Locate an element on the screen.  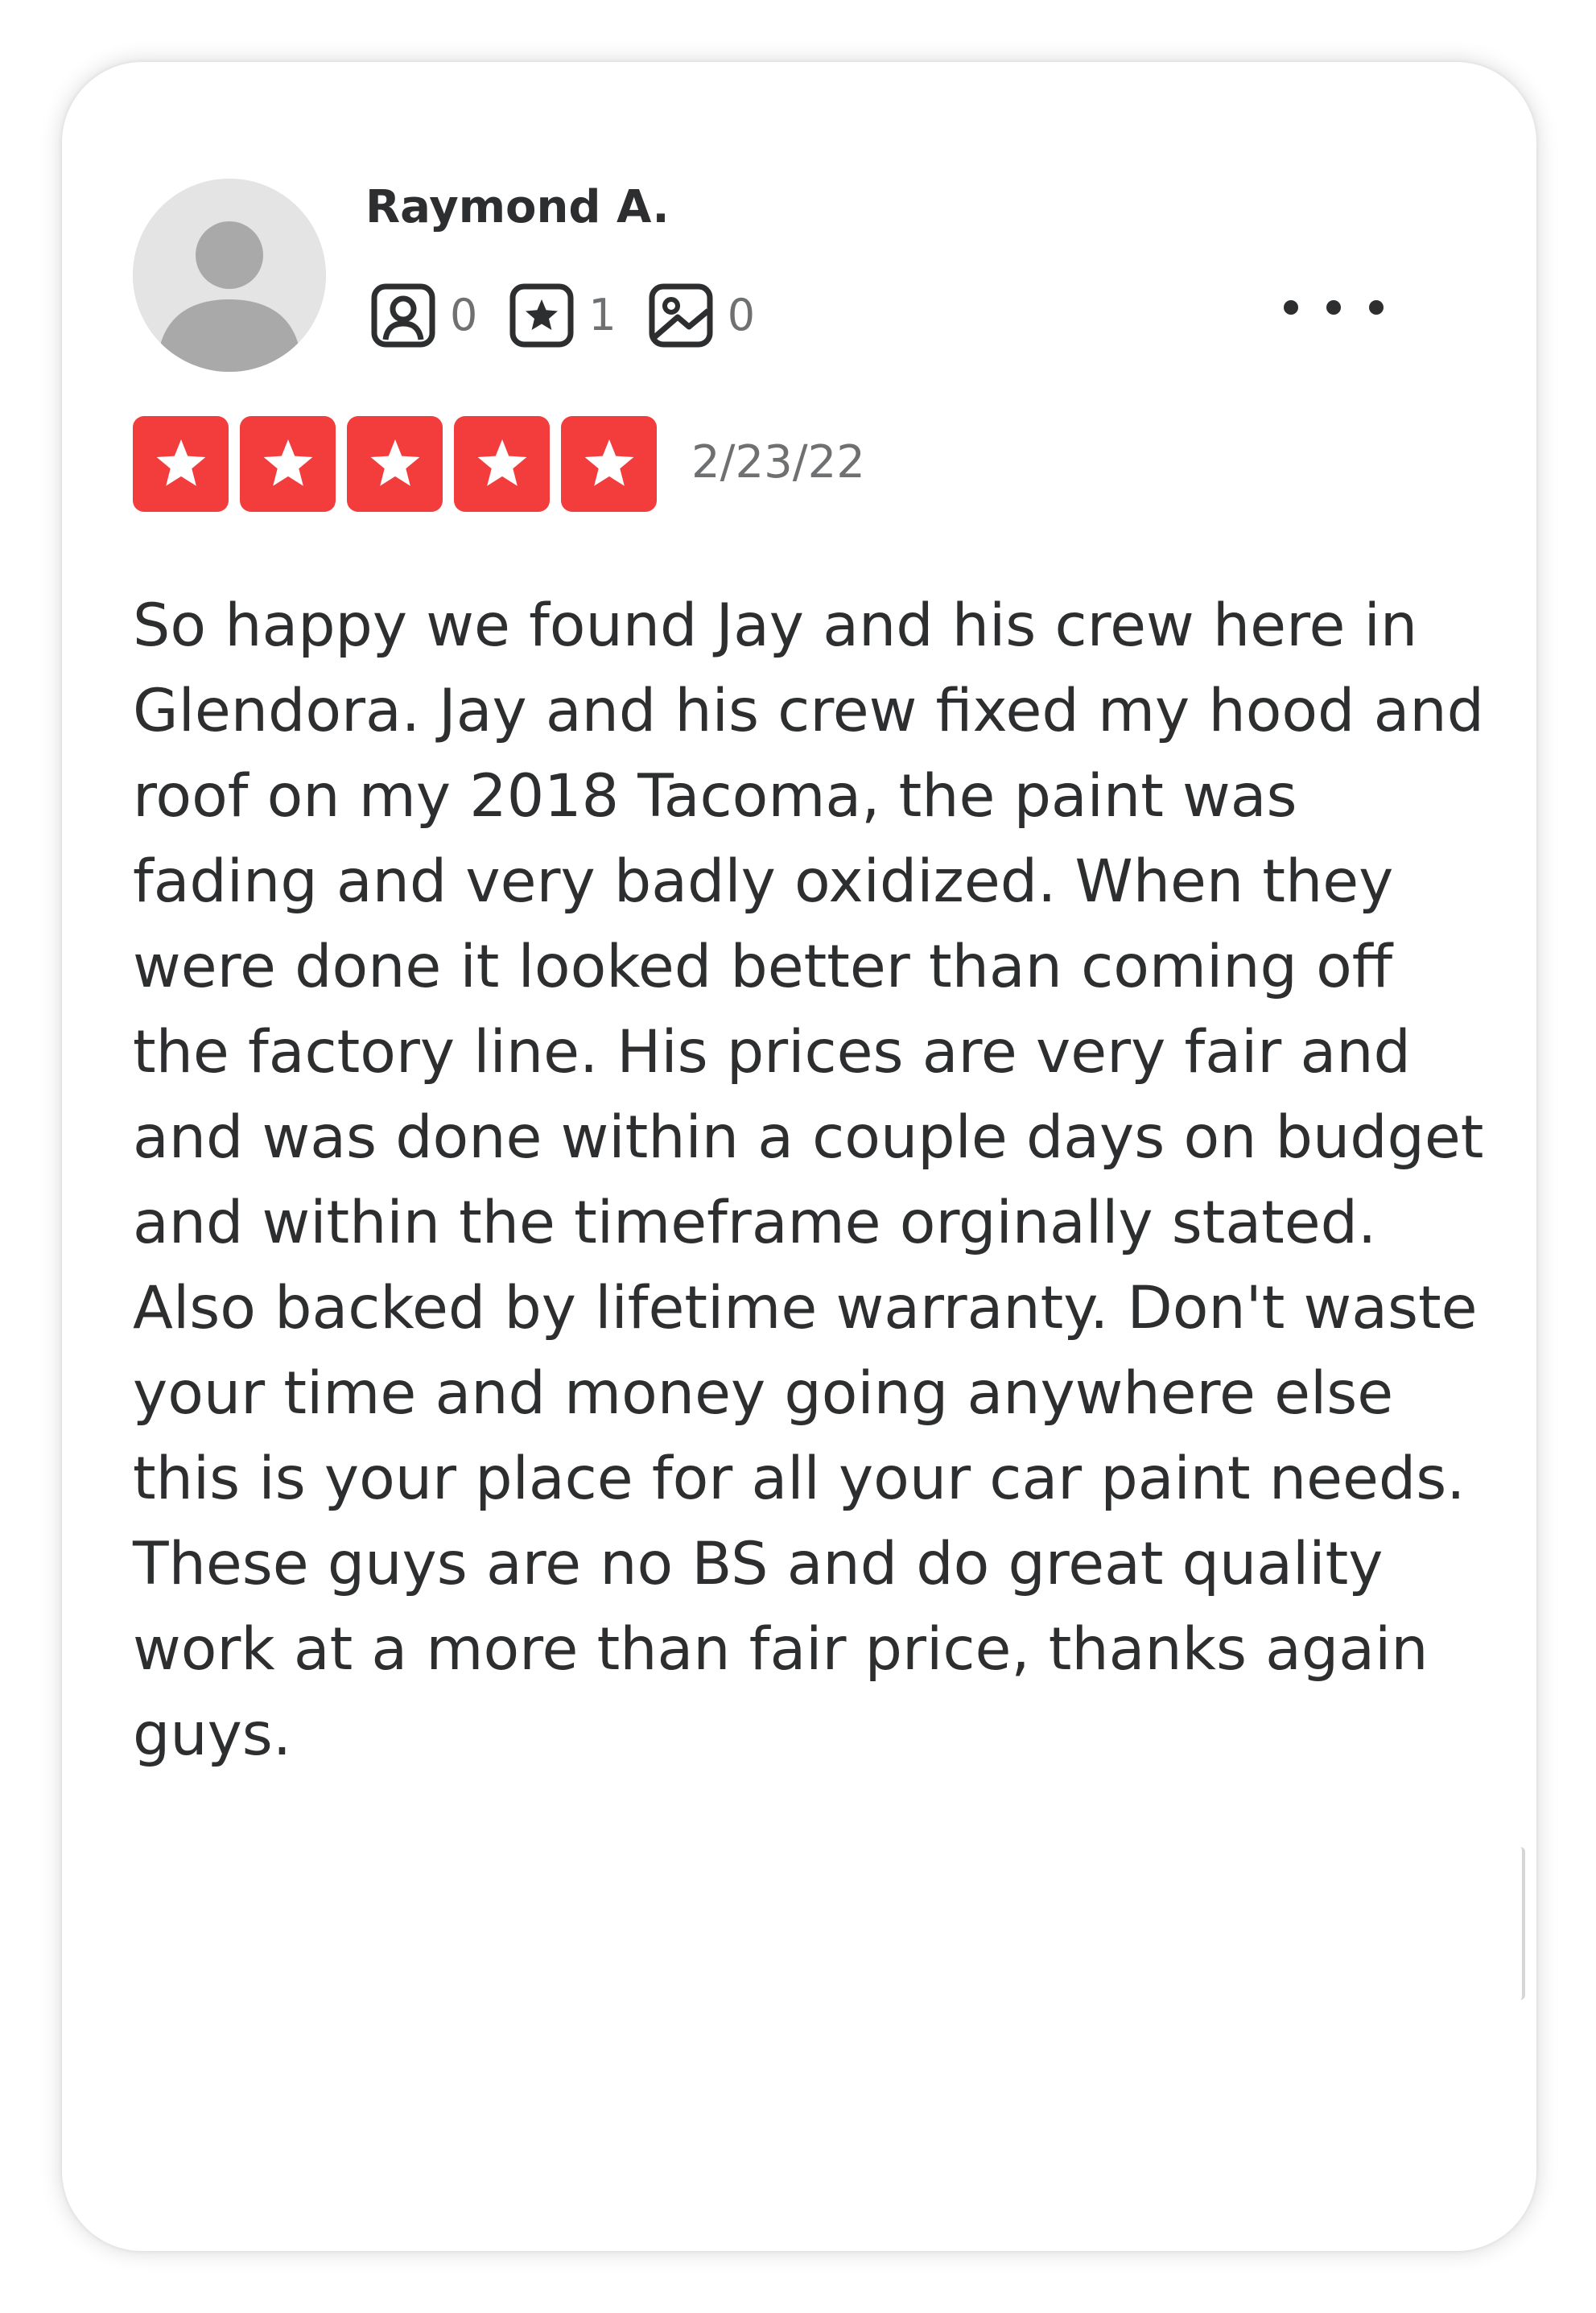
avatar is located at coordinates (229, 275).